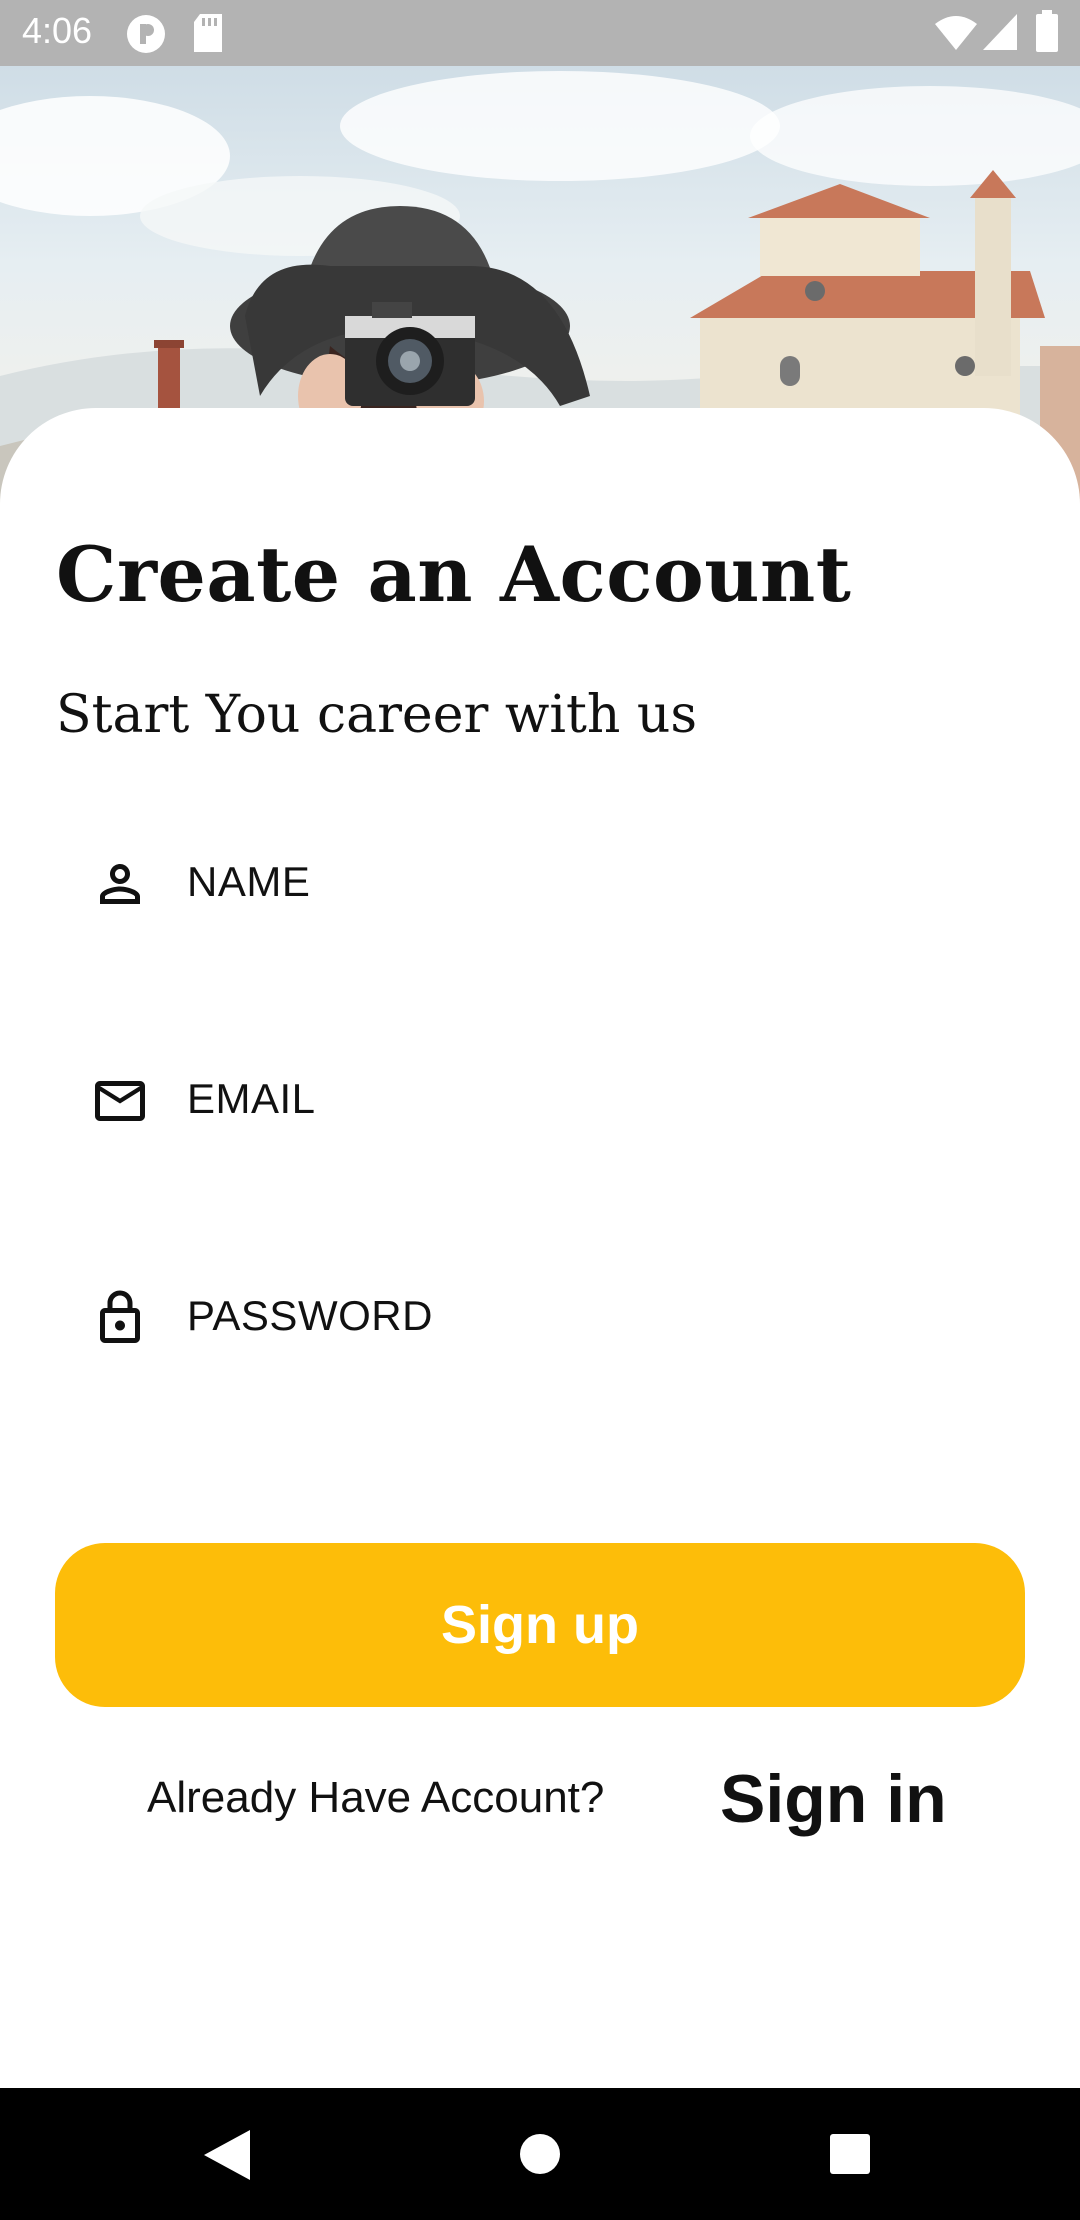  Describe the element at coordinates (377, 715) in the screenshot. I see `page-subtitle: Start You career with us` at that location.